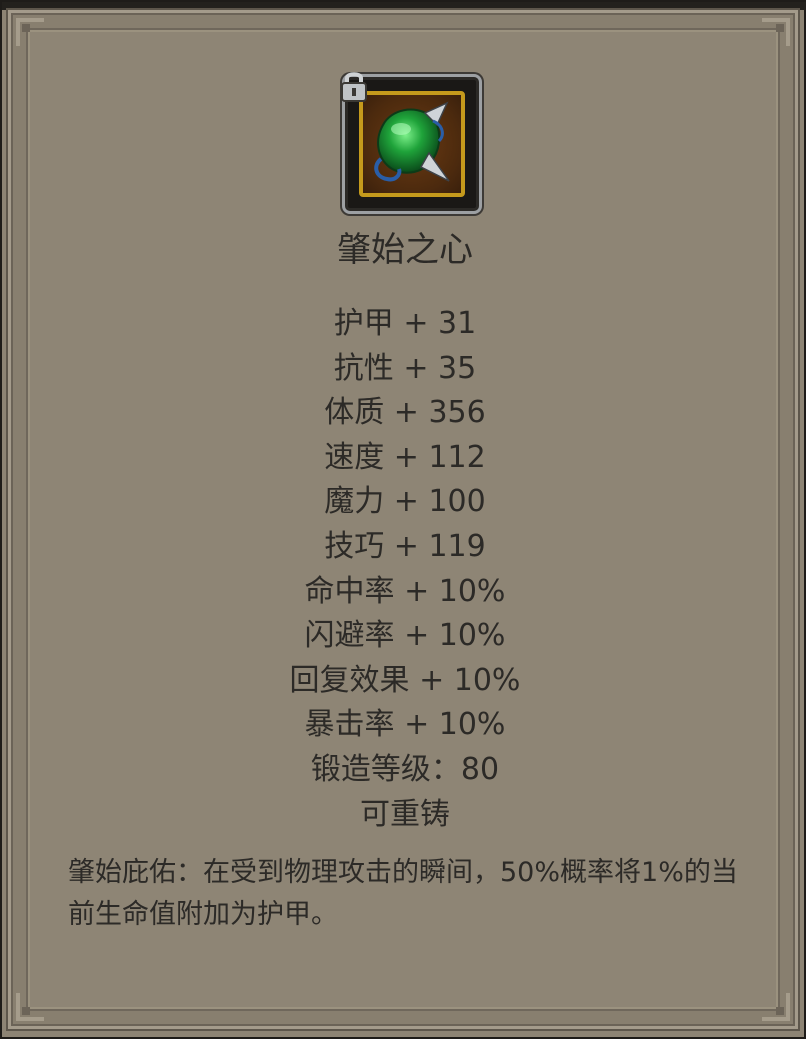 This screenshot has height=1039, width=806. I want to click on top-tab-strip, so click(404, 6).